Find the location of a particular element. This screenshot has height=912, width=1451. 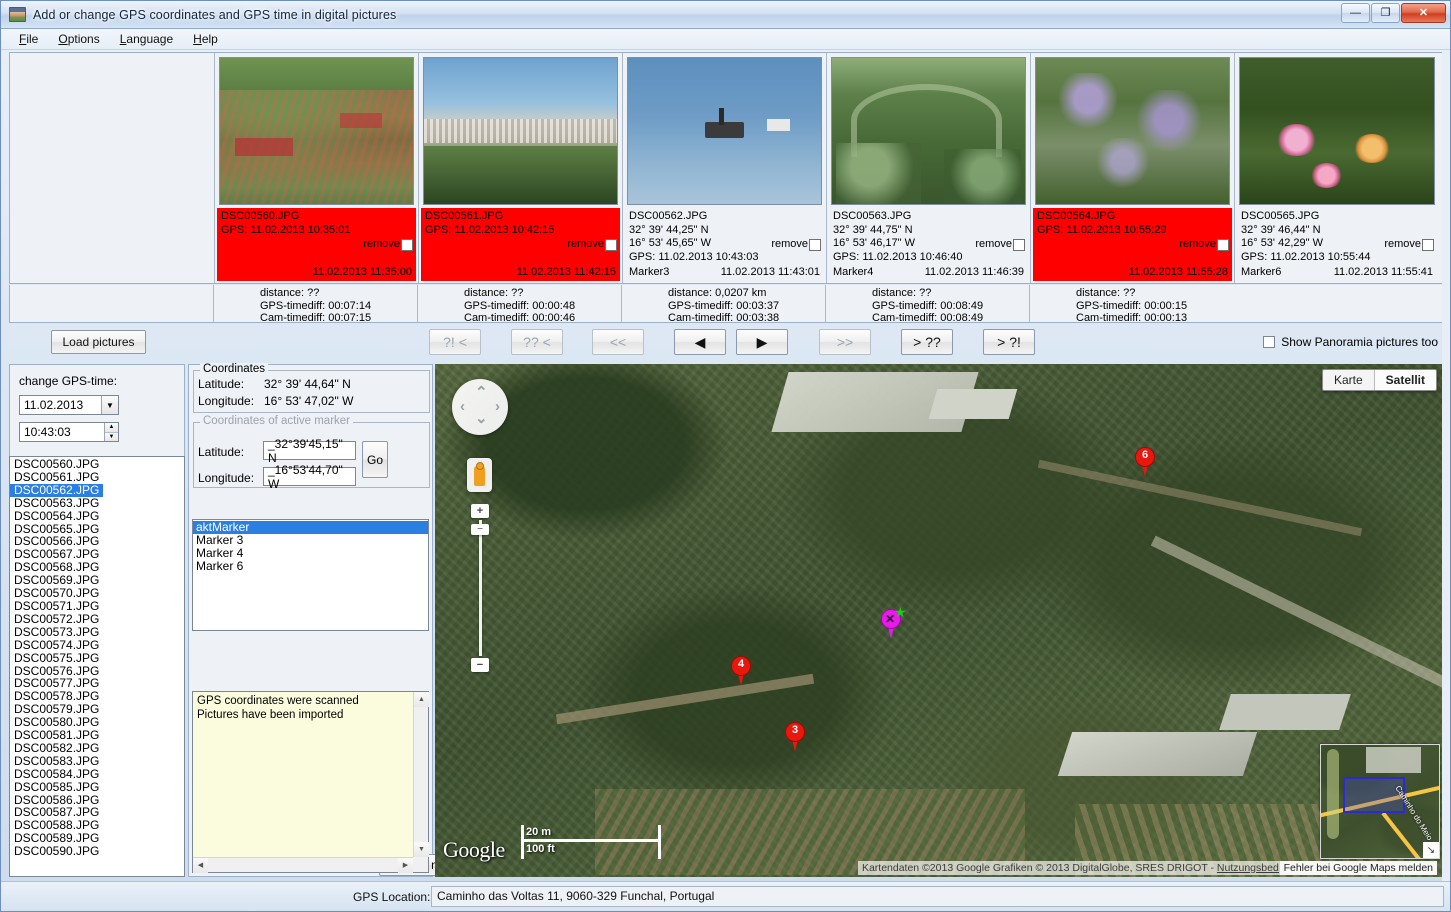

nav-first-button: << is located at coordinates (618, 342).